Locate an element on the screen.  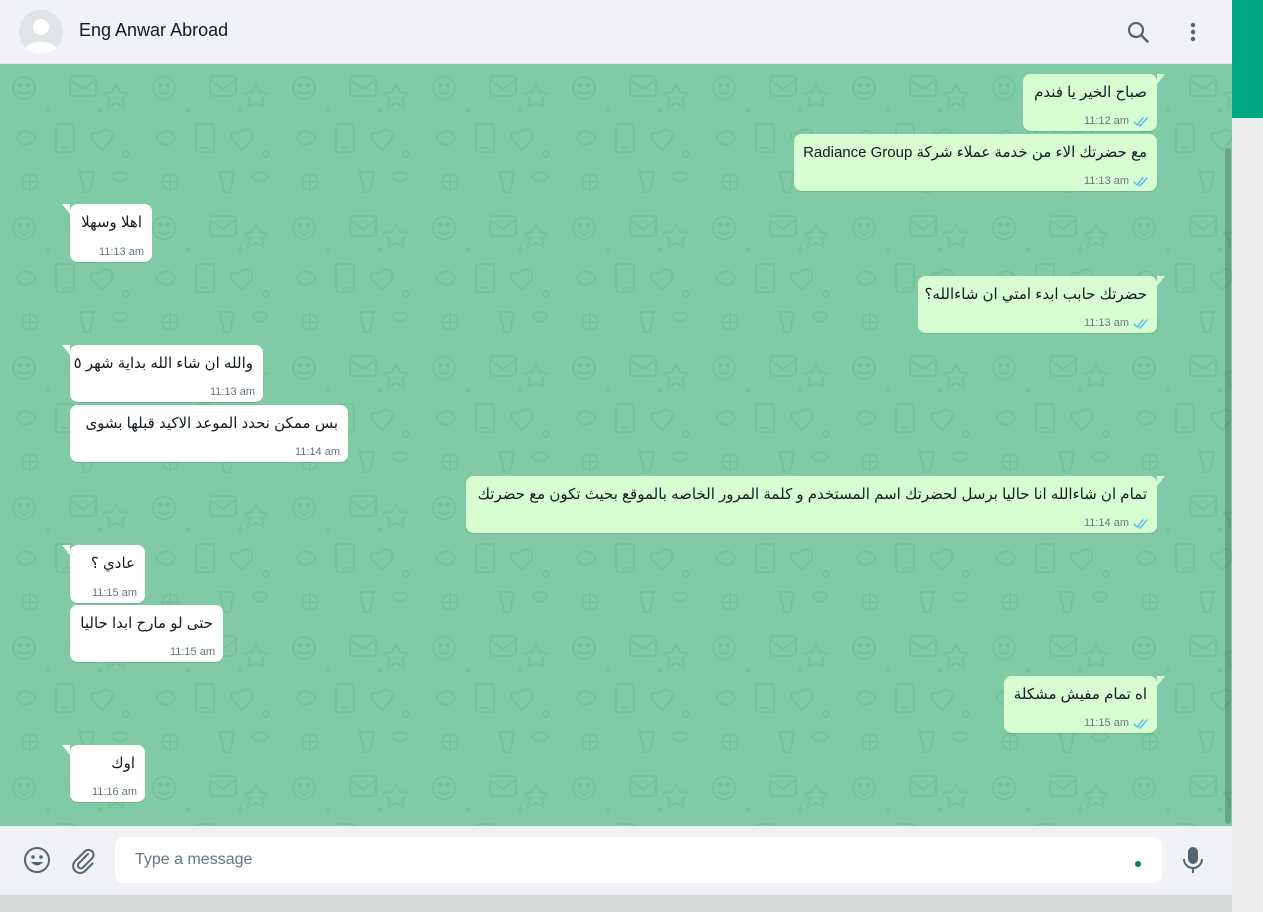
message-text: اه تمام مفيش مشكلة is located at coordinates (1080, 694).